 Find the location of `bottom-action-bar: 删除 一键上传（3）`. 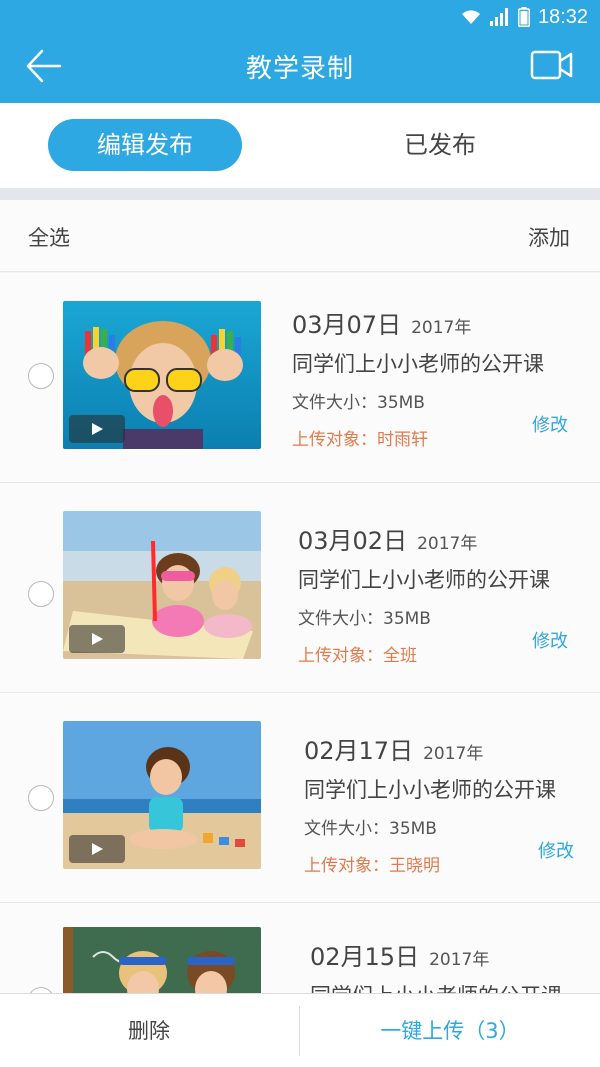

bottom-action-bar: 删除 一键上传（3） is located at coordinates (300, 1030).